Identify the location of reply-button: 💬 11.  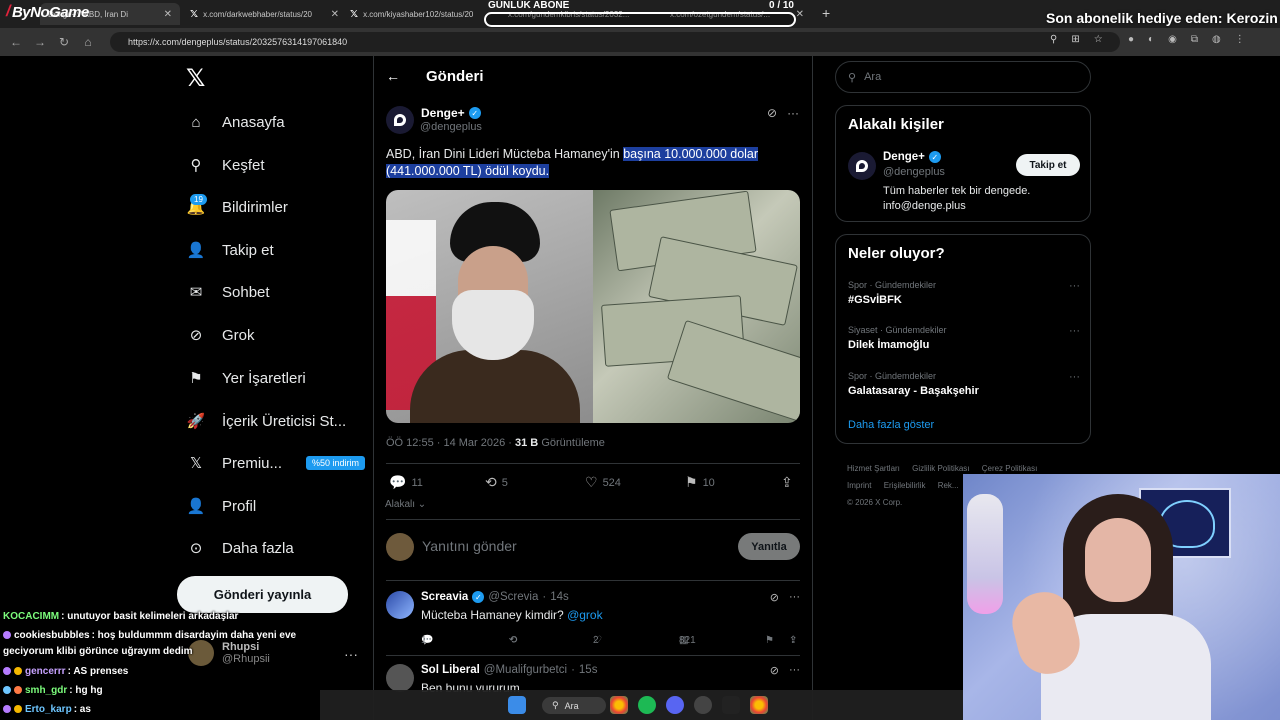
(406, 482).